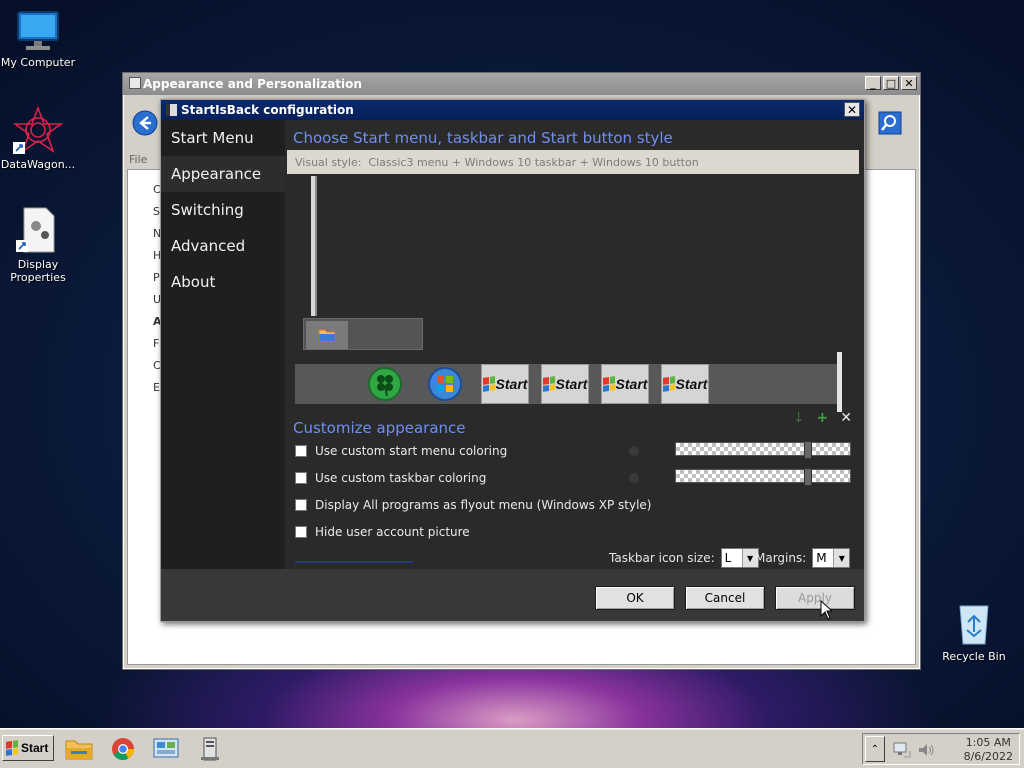  Describe the element at coordinates (799, 418) in the screenshot. I see `download-icon: ↓` at that location.